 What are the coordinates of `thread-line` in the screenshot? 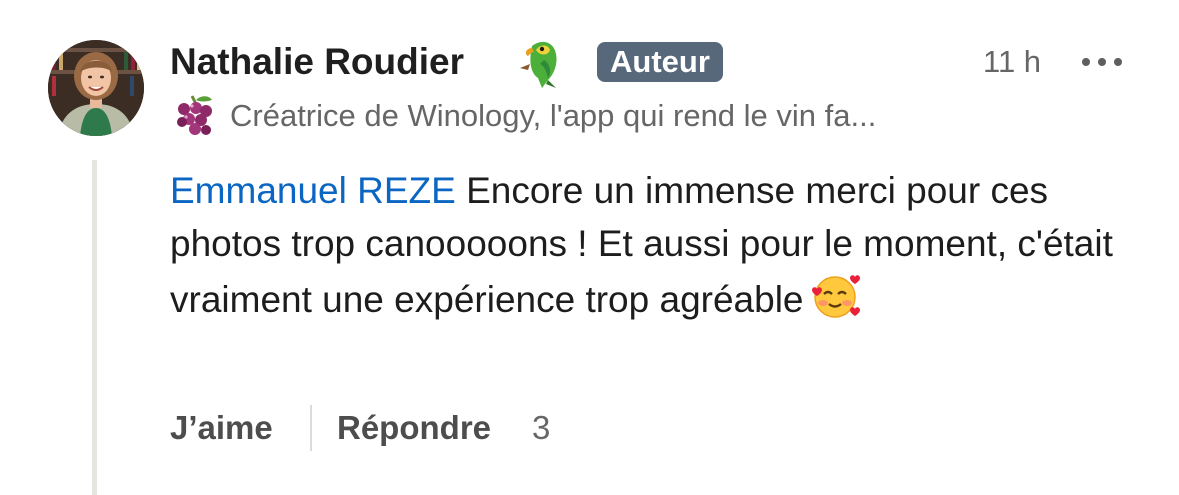 It's located at (94, 327).